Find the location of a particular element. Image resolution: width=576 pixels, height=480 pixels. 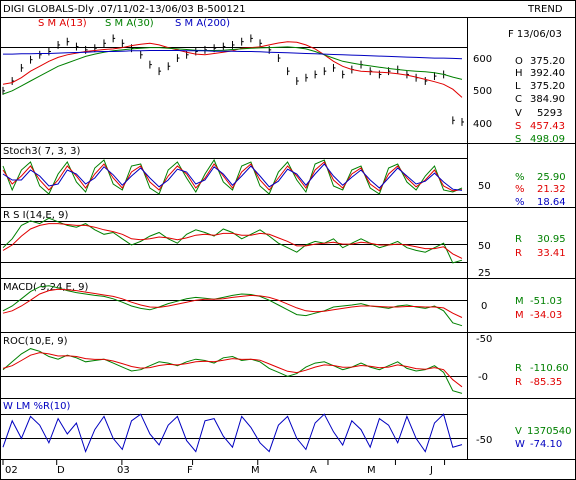

trend-label: TREND is located at coordinates (545, 9).